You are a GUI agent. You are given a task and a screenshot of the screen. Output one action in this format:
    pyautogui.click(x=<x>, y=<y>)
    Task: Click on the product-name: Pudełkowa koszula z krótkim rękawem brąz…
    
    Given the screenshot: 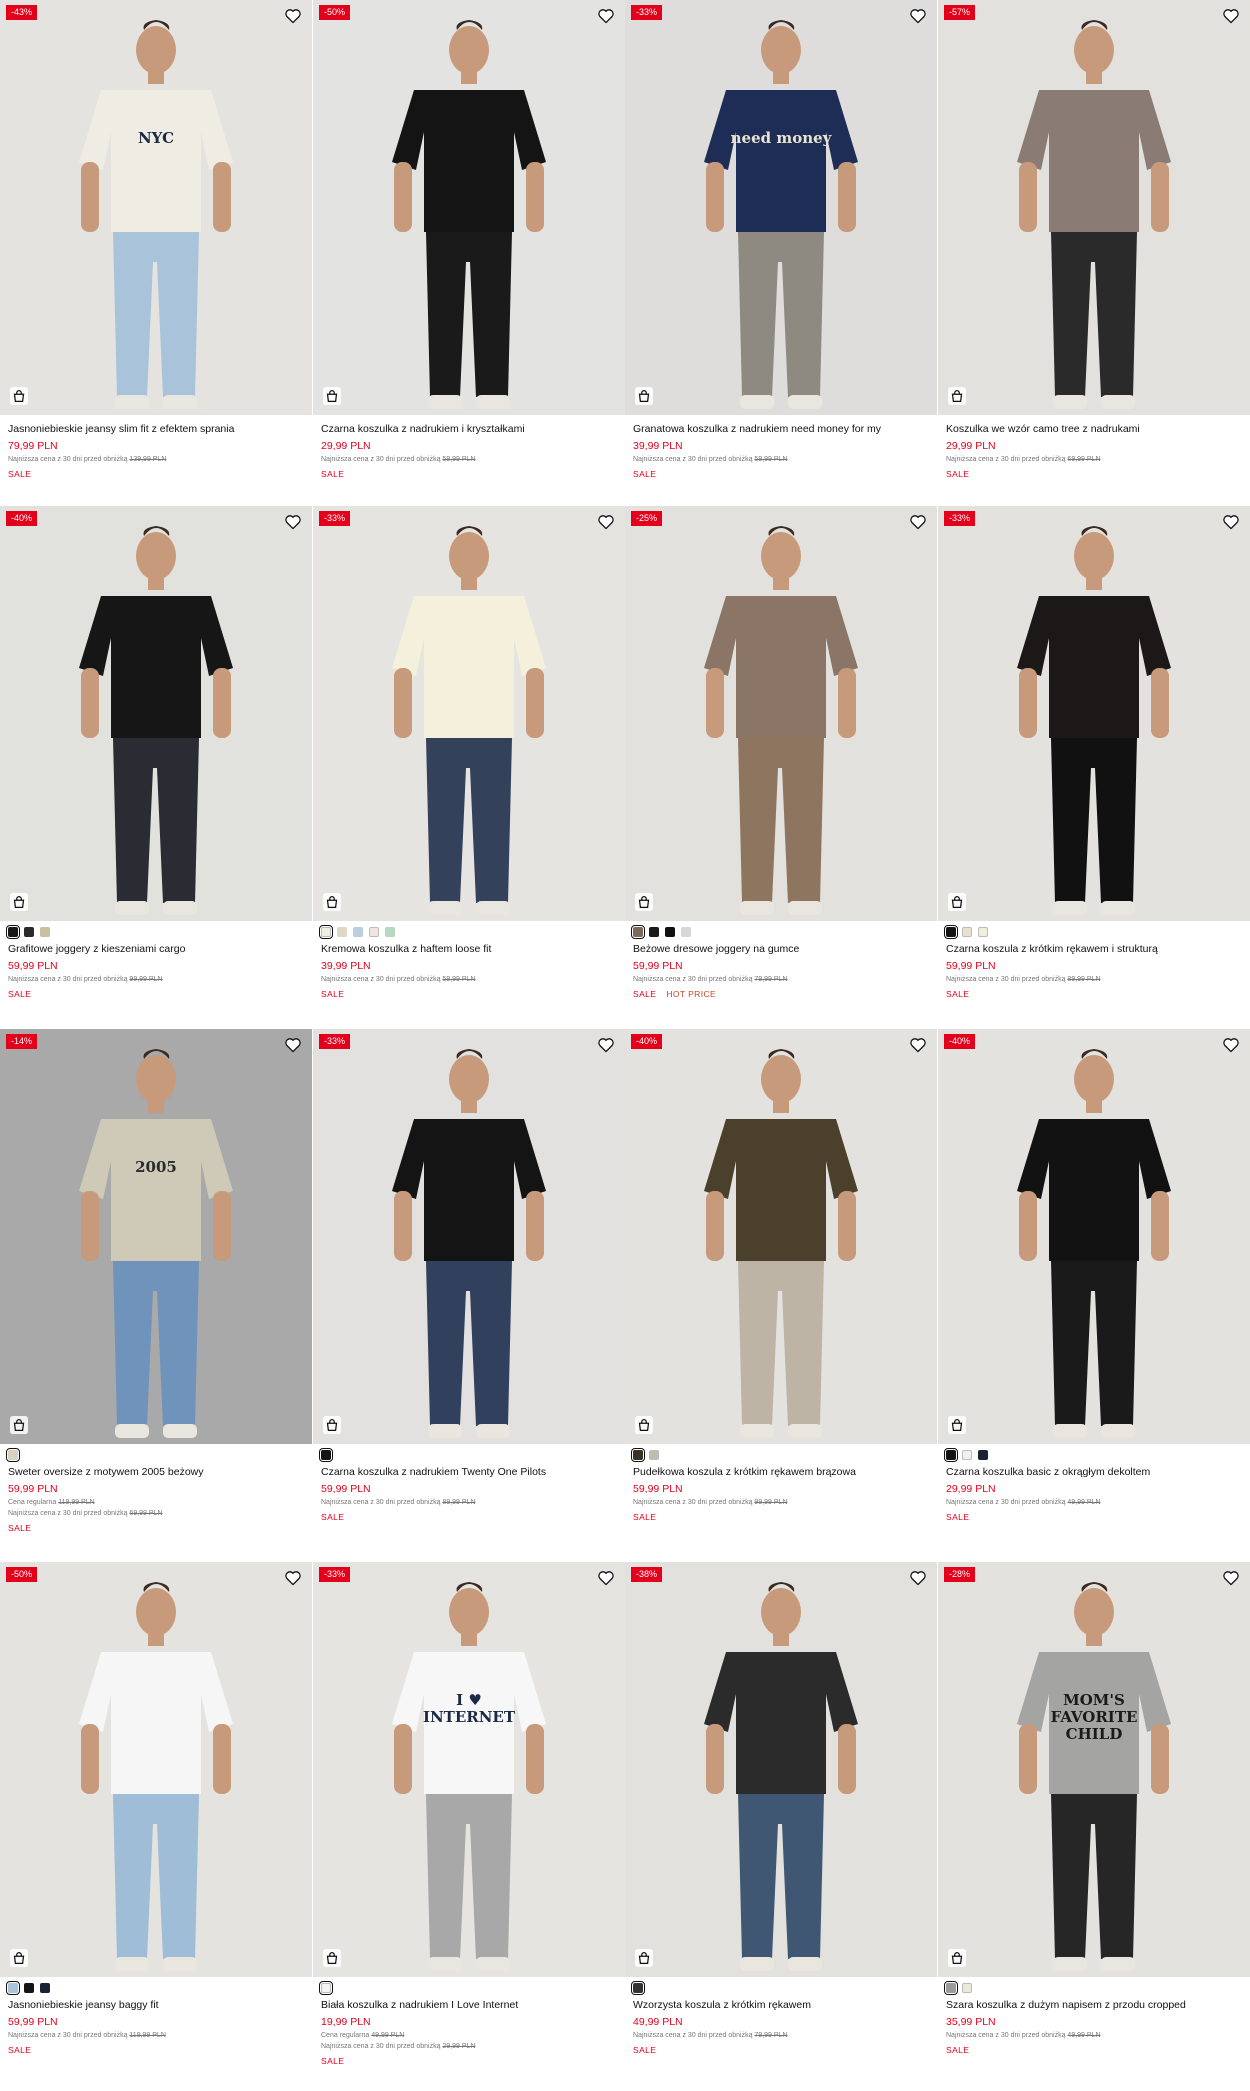 What is the action you would take?
    pyautogui.click(x=781, y=1472)
    